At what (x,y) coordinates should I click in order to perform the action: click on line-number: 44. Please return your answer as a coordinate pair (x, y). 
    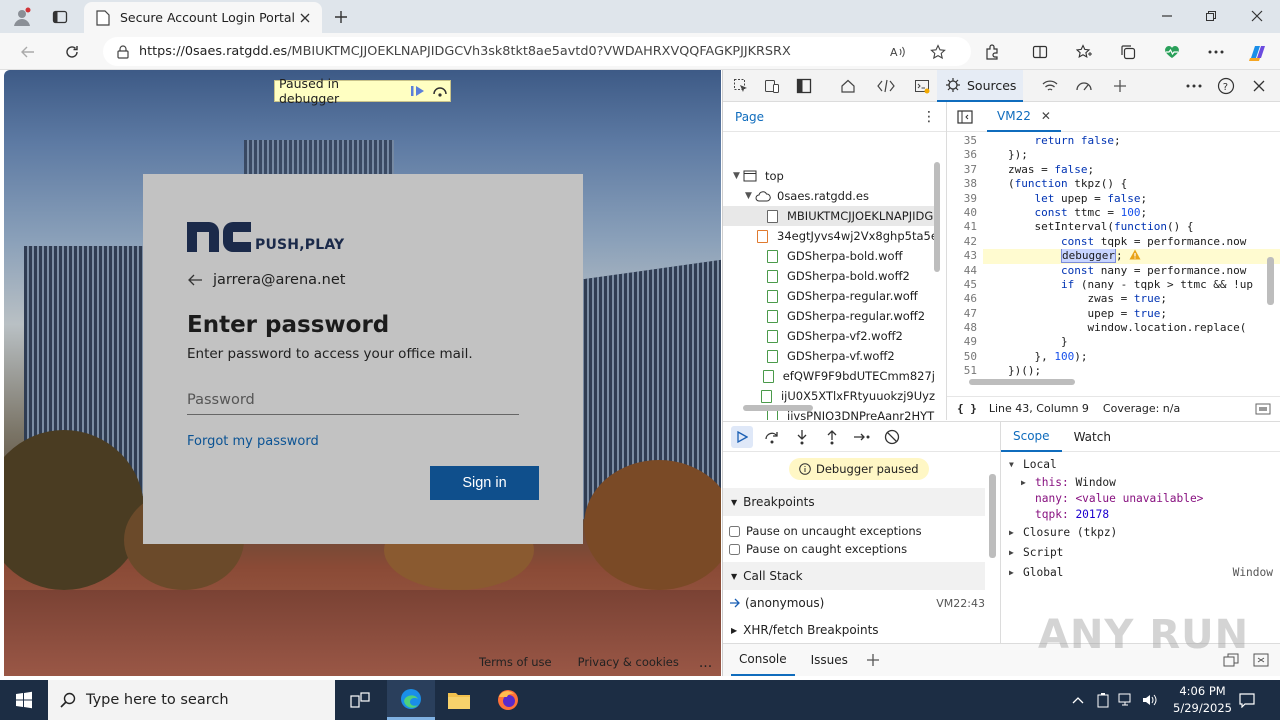
    Looking at the image, I should click on (965, 271).